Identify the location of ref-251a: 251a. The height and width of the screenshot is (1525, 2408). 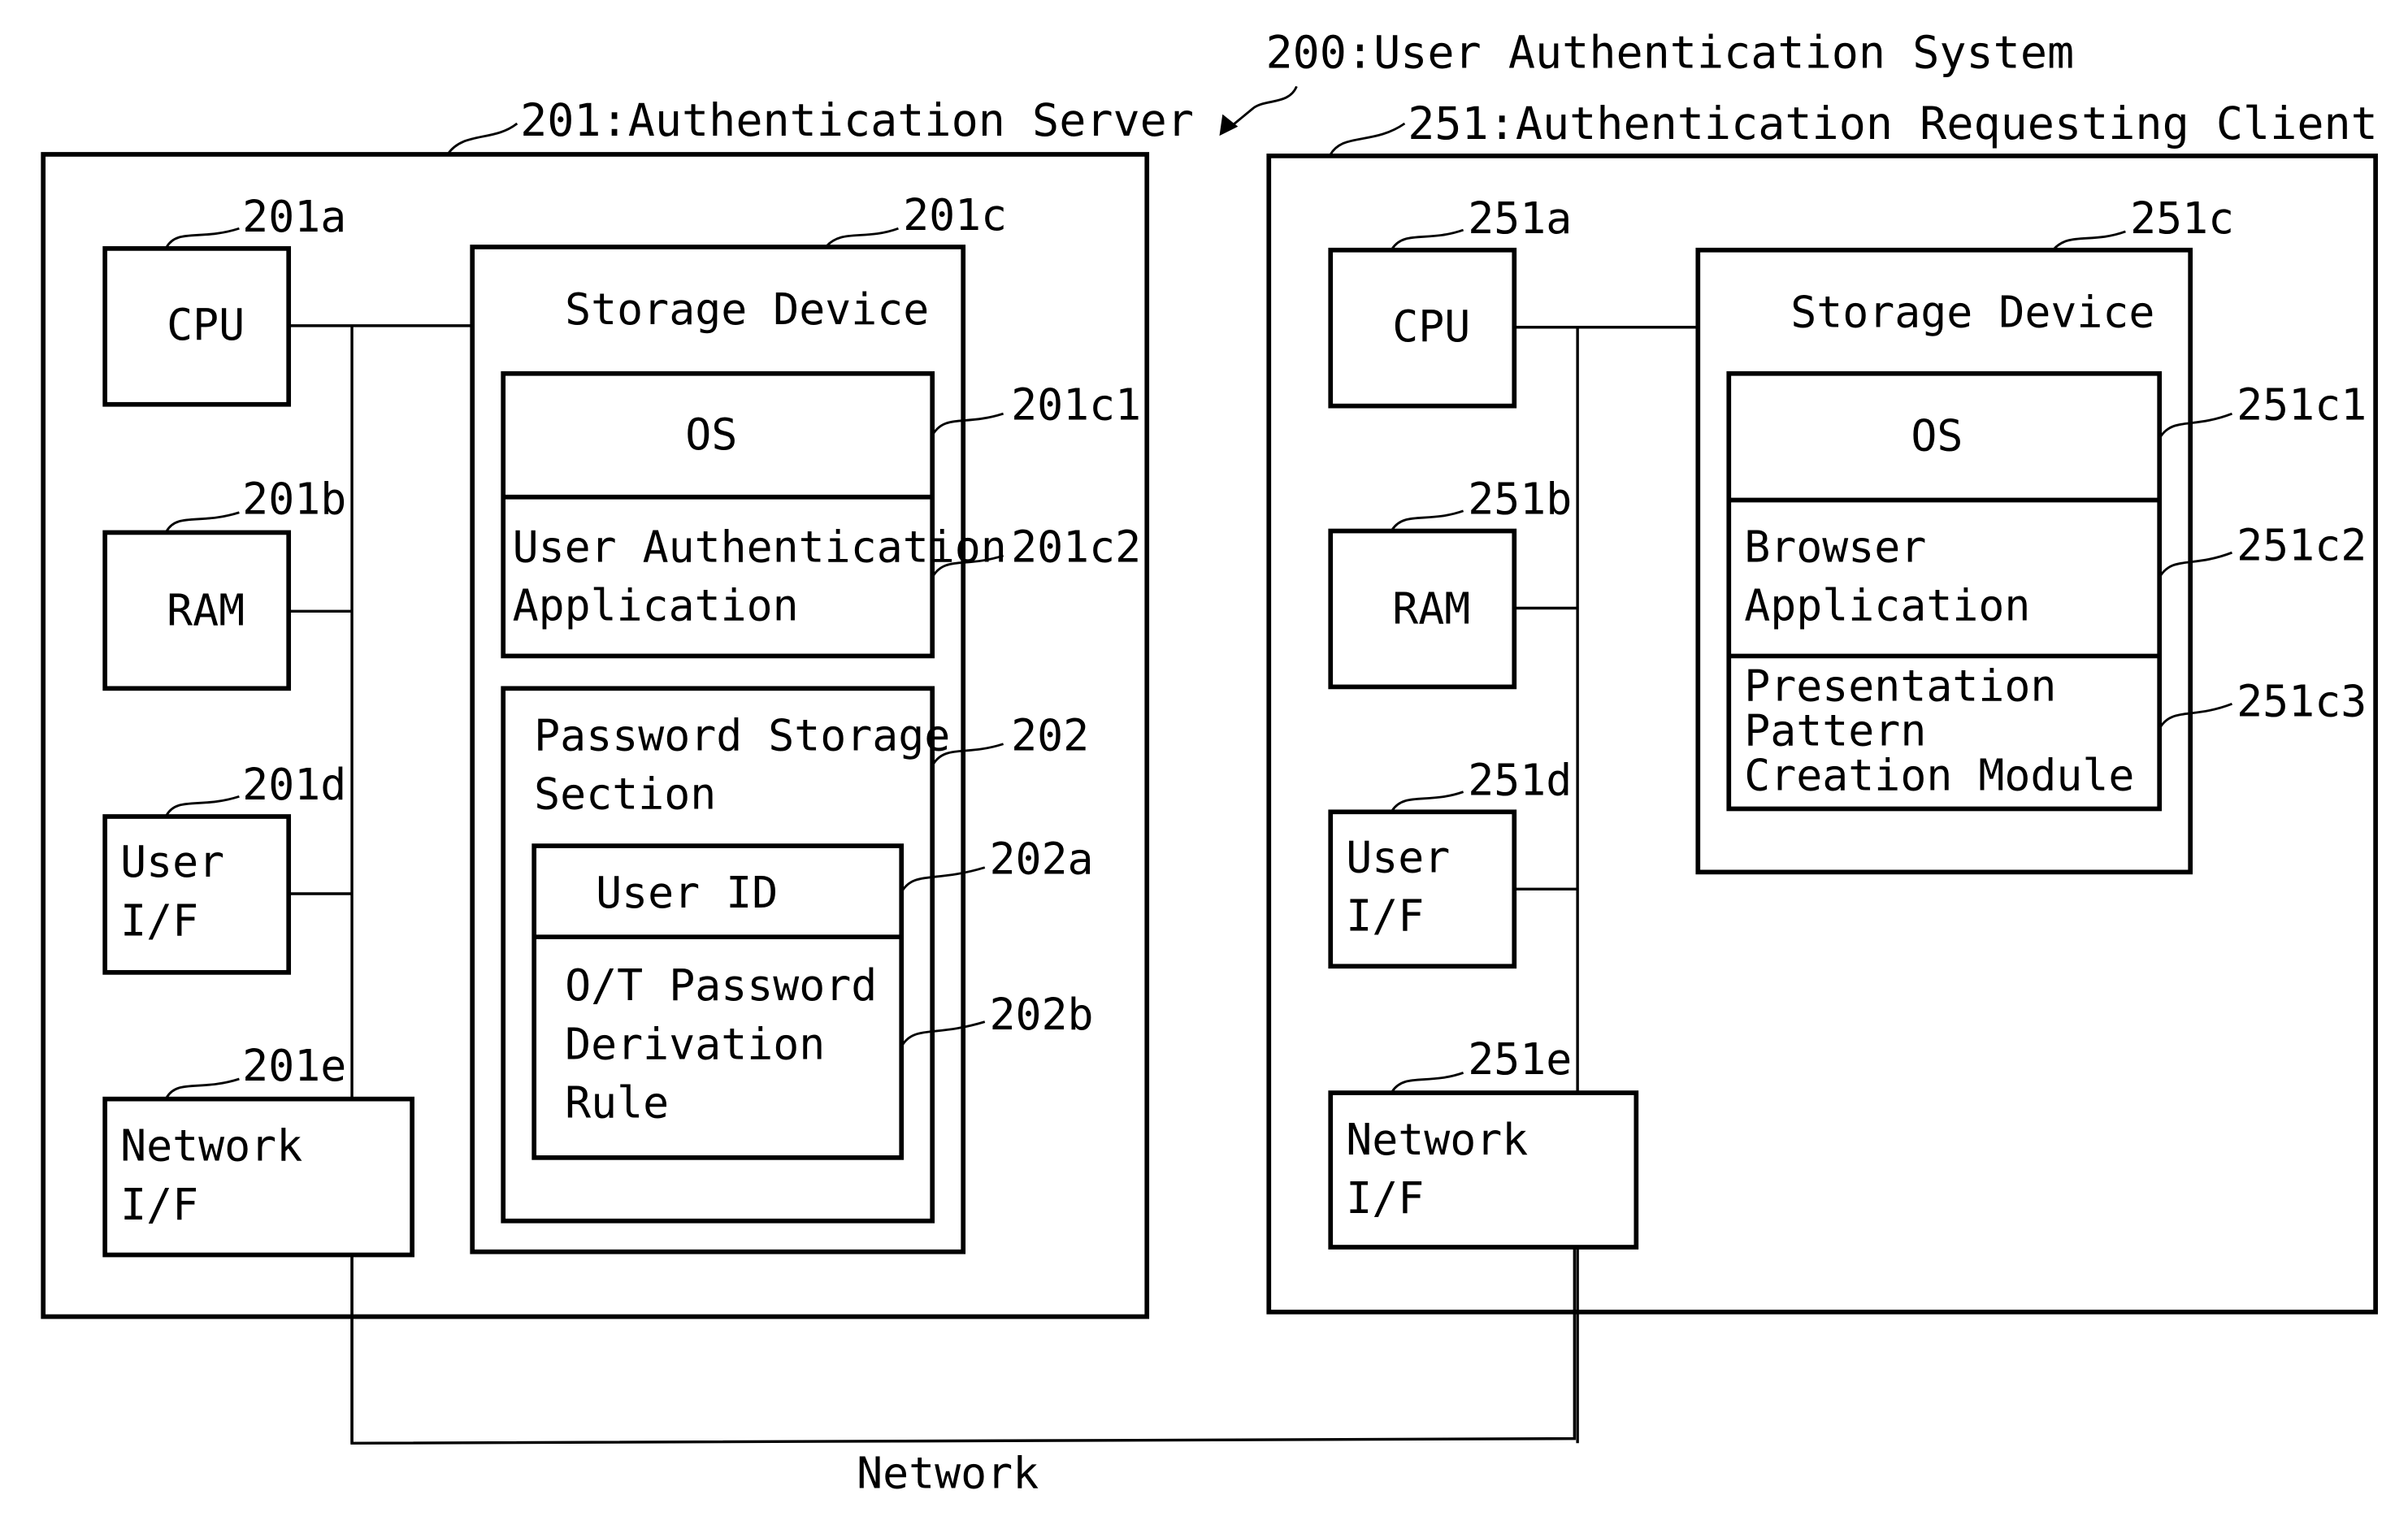
(1520, 218).